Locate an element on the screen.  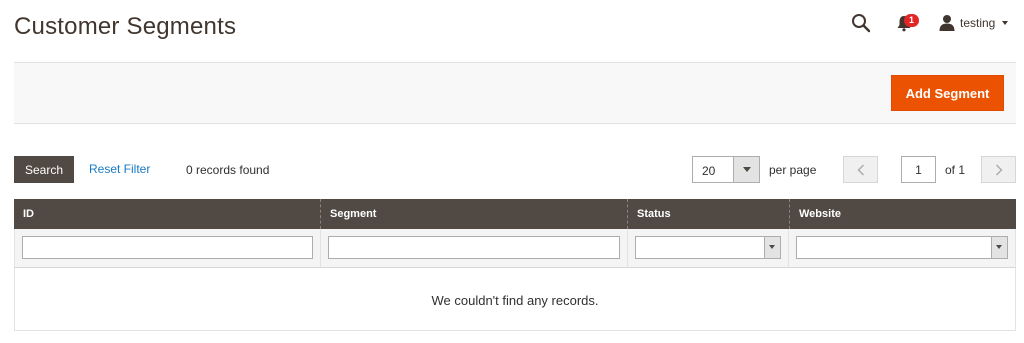
column-header-segment: Segment is located at coordinates (474, 214).